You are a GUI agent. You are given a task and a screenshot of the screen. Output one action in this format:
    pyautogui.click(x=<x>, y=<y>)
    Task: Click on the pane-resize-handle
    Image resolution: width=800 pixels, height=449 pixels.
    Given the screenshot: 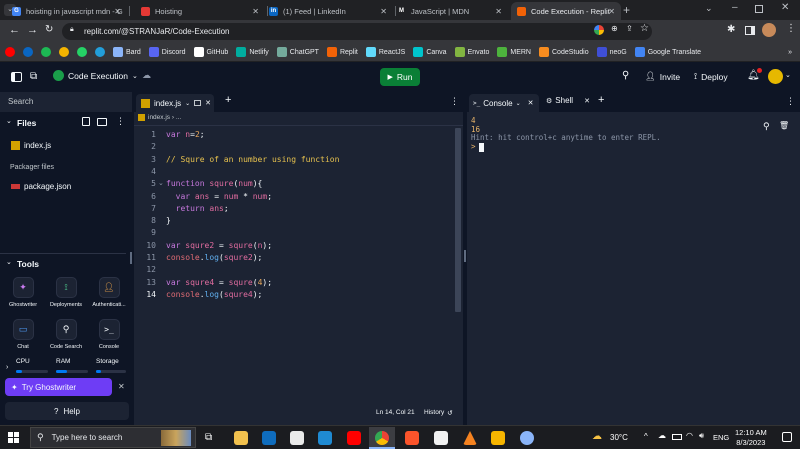 What is the action you would take?
    pyautogui.click(x=465, y=256)
    